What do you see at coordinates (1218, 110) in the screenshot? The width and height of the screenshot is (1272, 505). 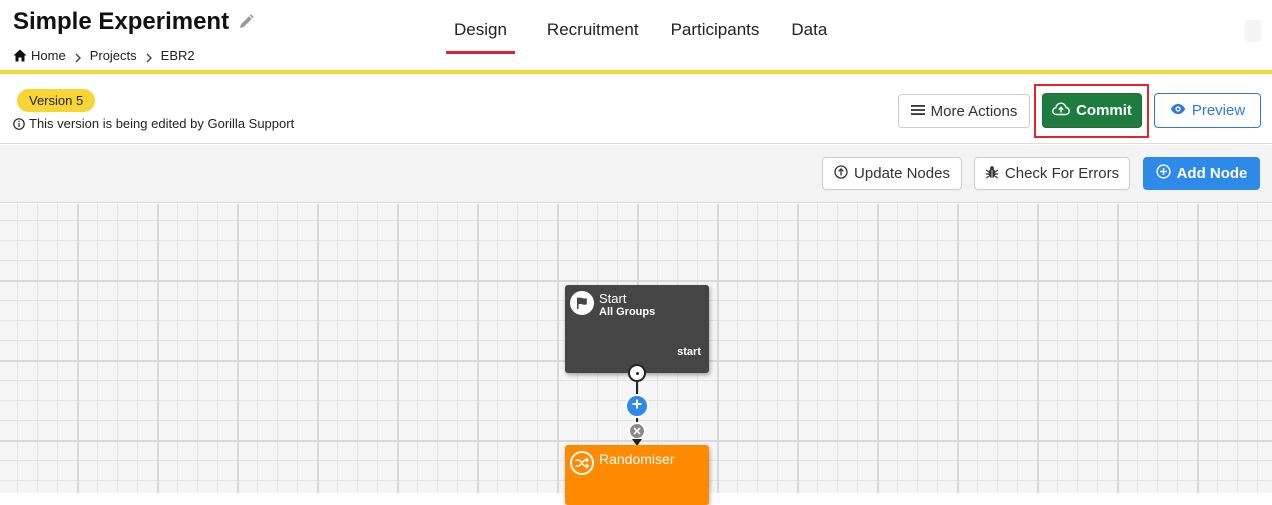 I see `preview-label: Preview` at bounding box center [1218, 110].